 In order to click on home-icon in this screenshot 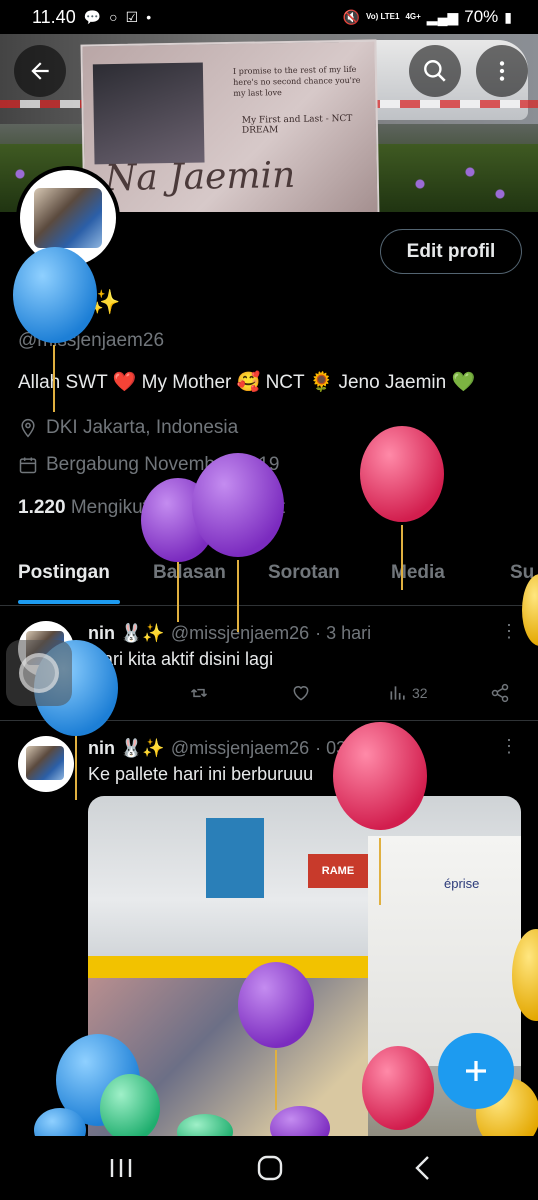, I will do `click(270, 1168)`.